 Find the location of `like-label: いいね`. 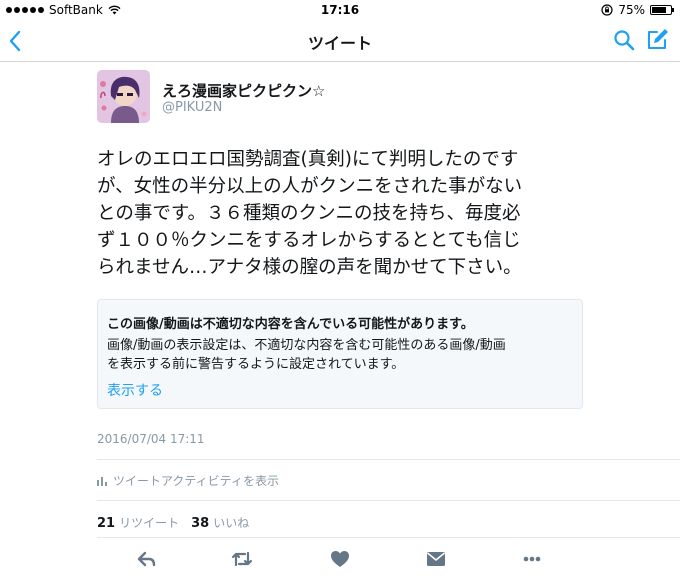

like-label: いいね is located at coordinates (231, 522).